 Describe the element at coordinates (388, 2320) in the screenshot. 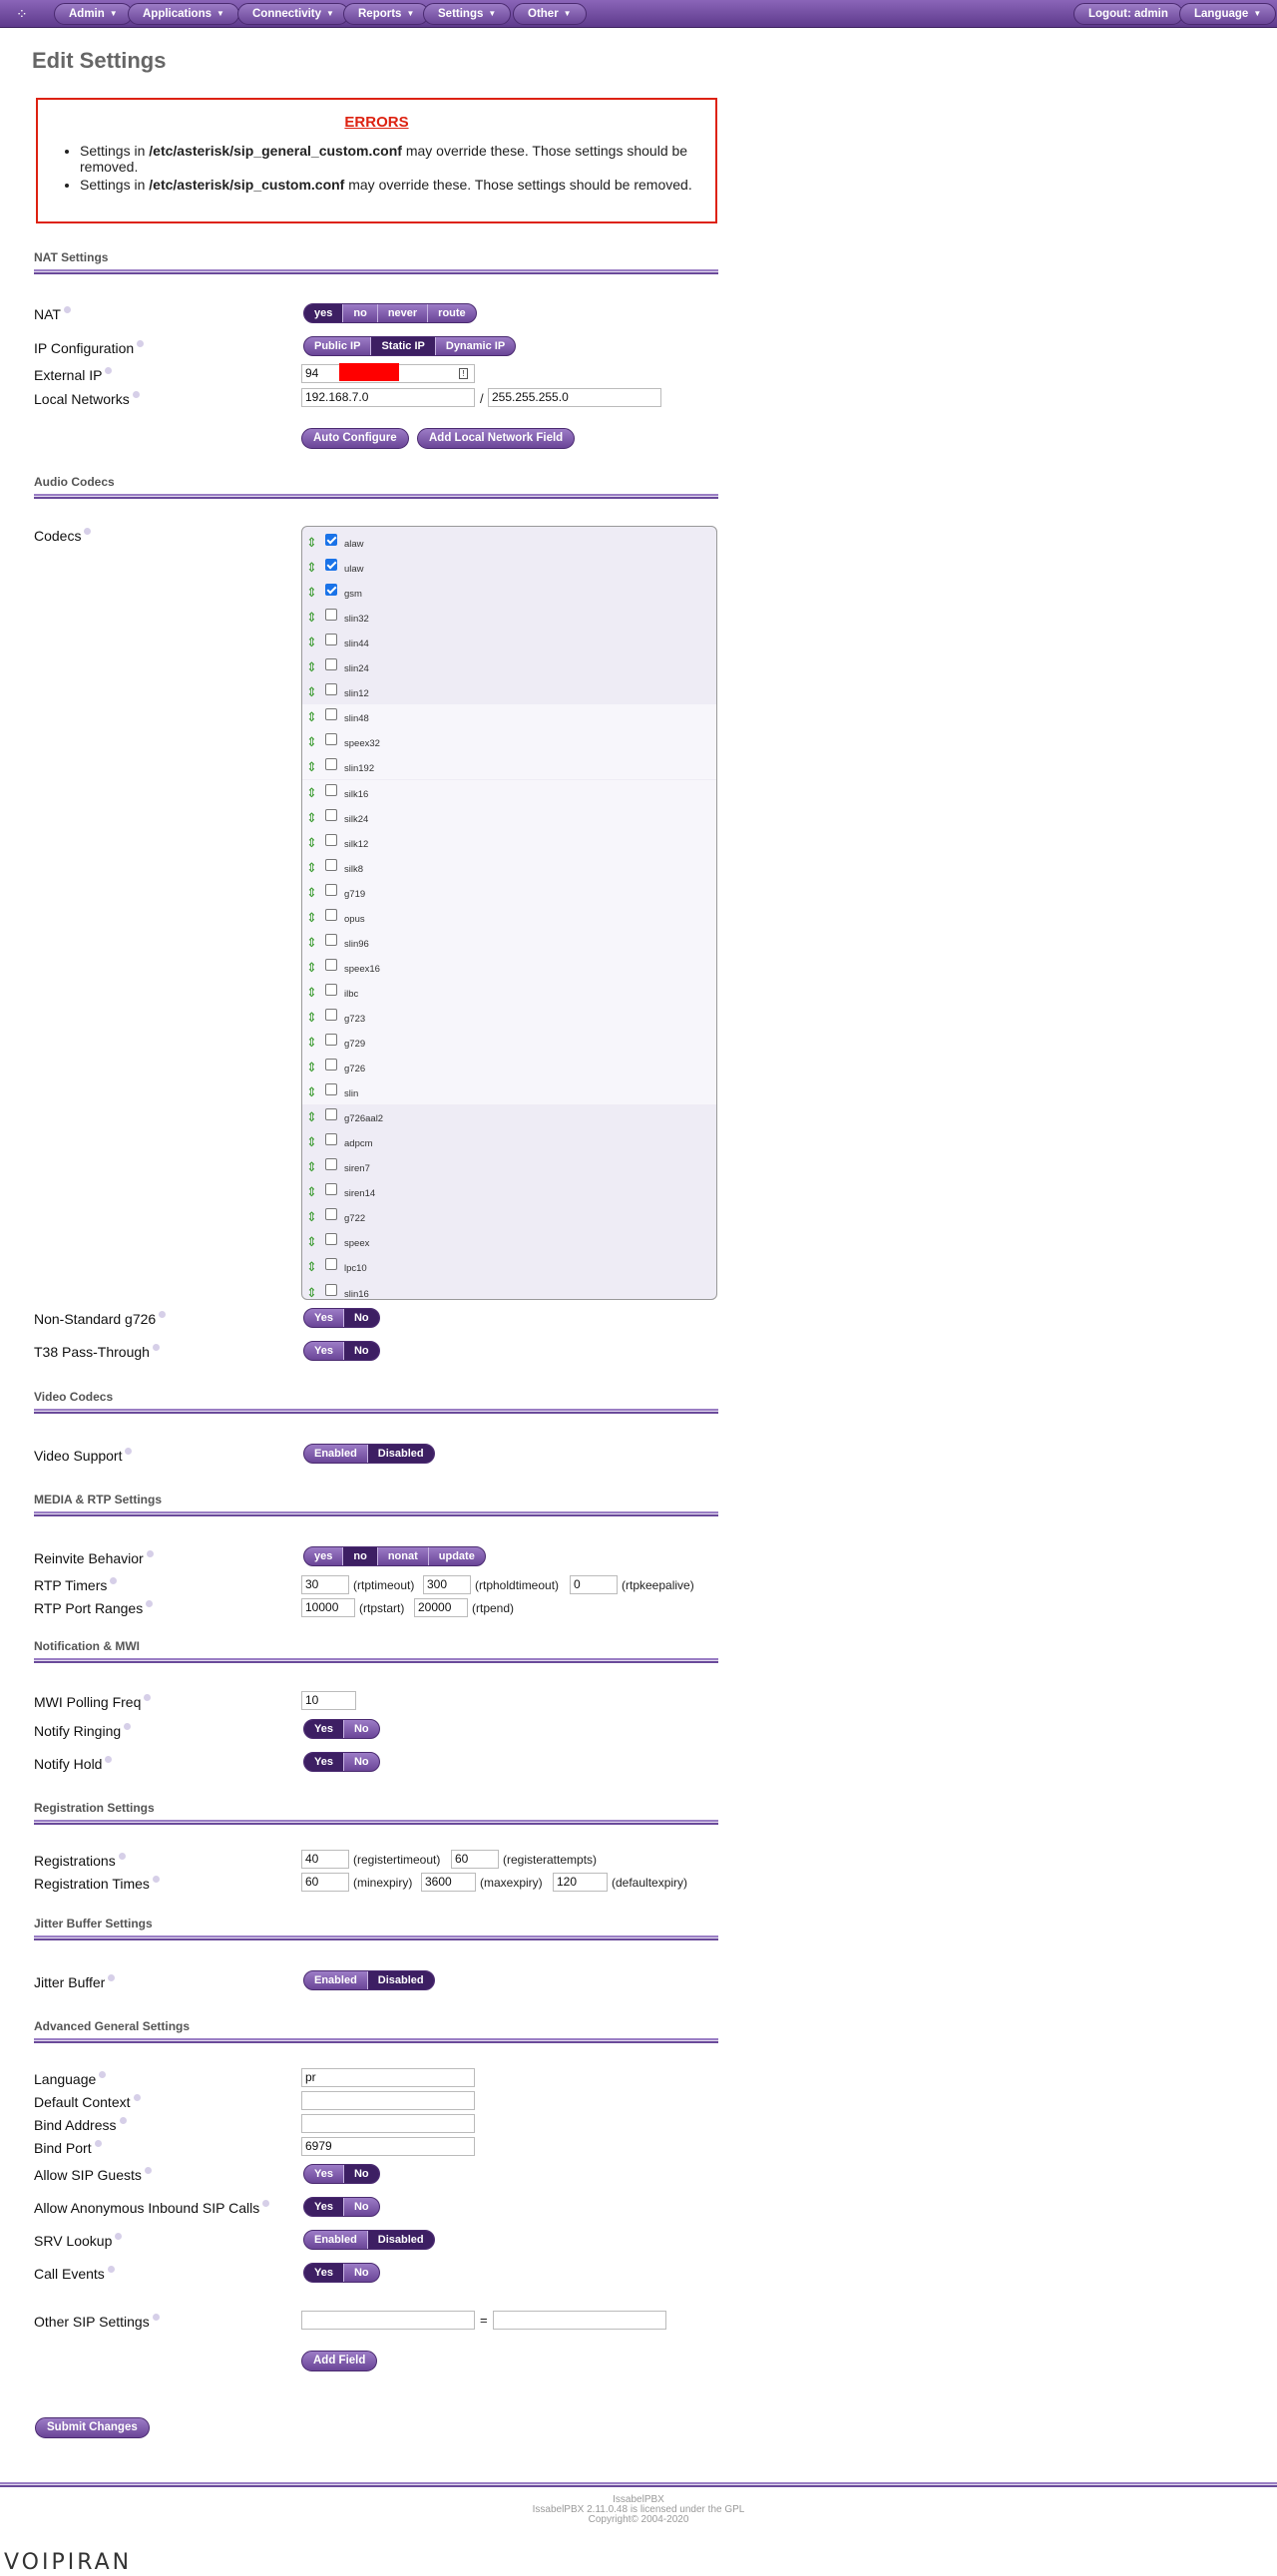

I see `other-setting-key-input` at that location.